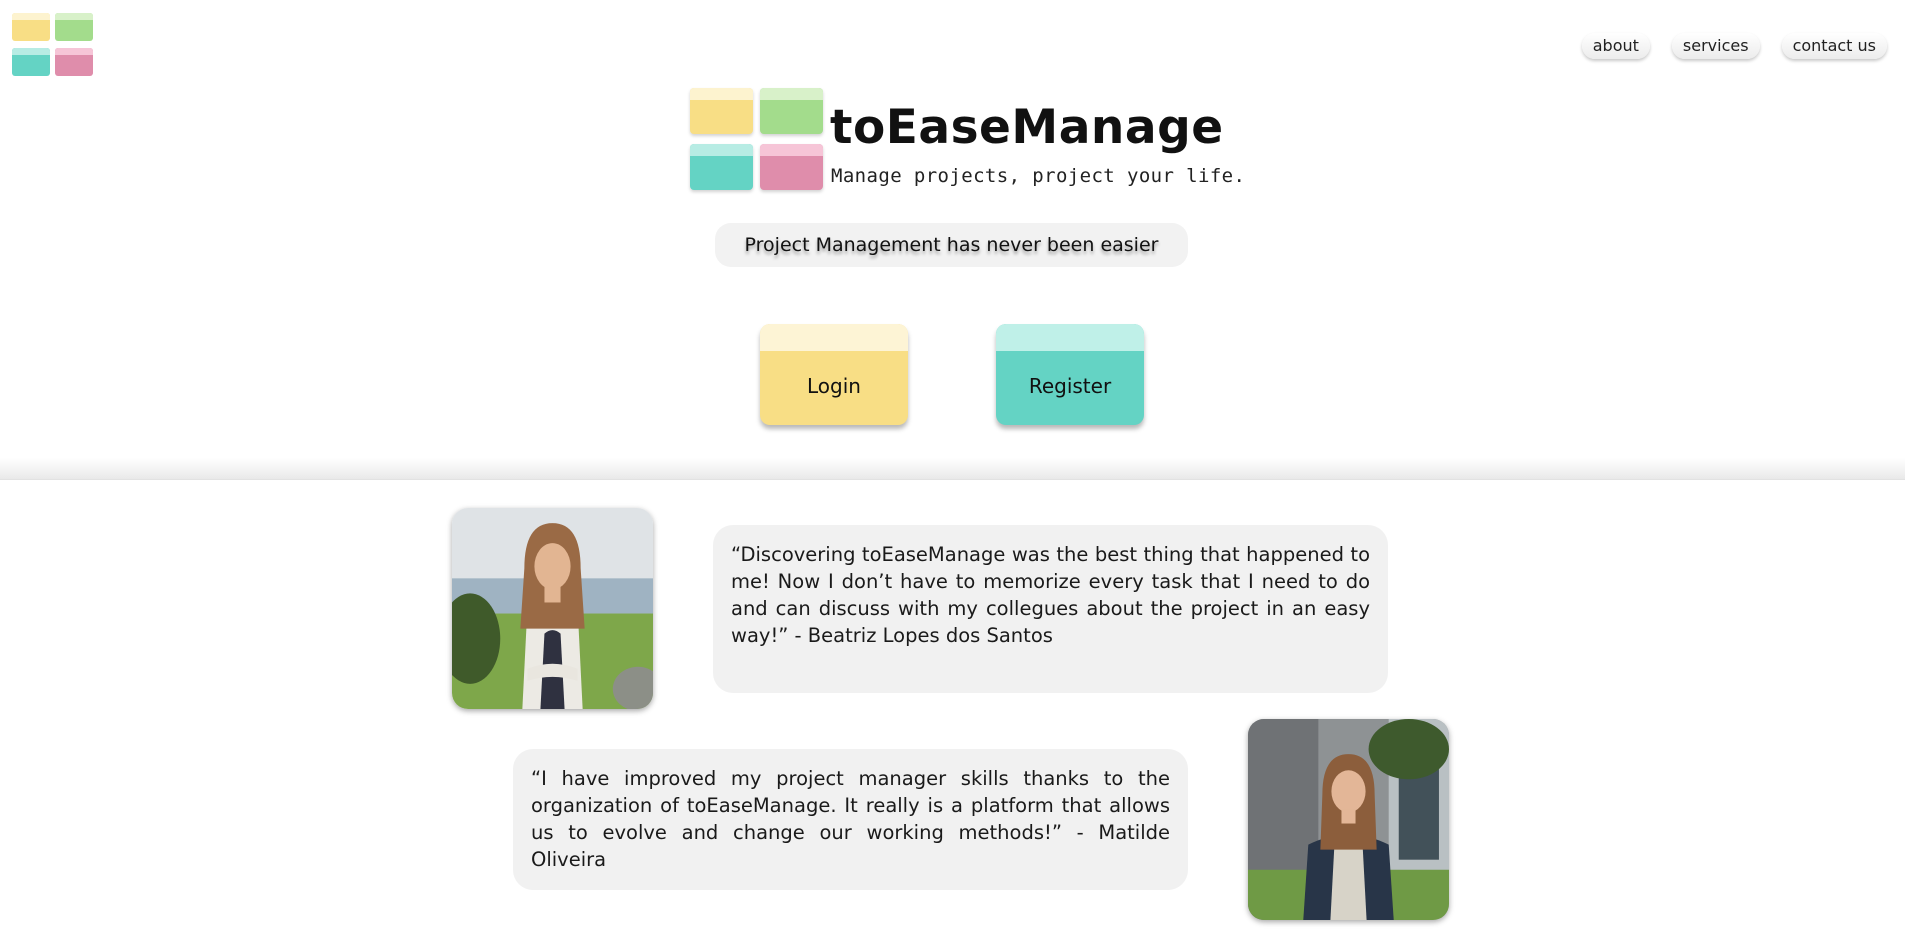 Image resolution: width=1905 pixels, height=930 pixels. What do you see at coordinates (53, 45) in the screenshot?
I see `mini-logo-icon` at bounding box center [53, 45].